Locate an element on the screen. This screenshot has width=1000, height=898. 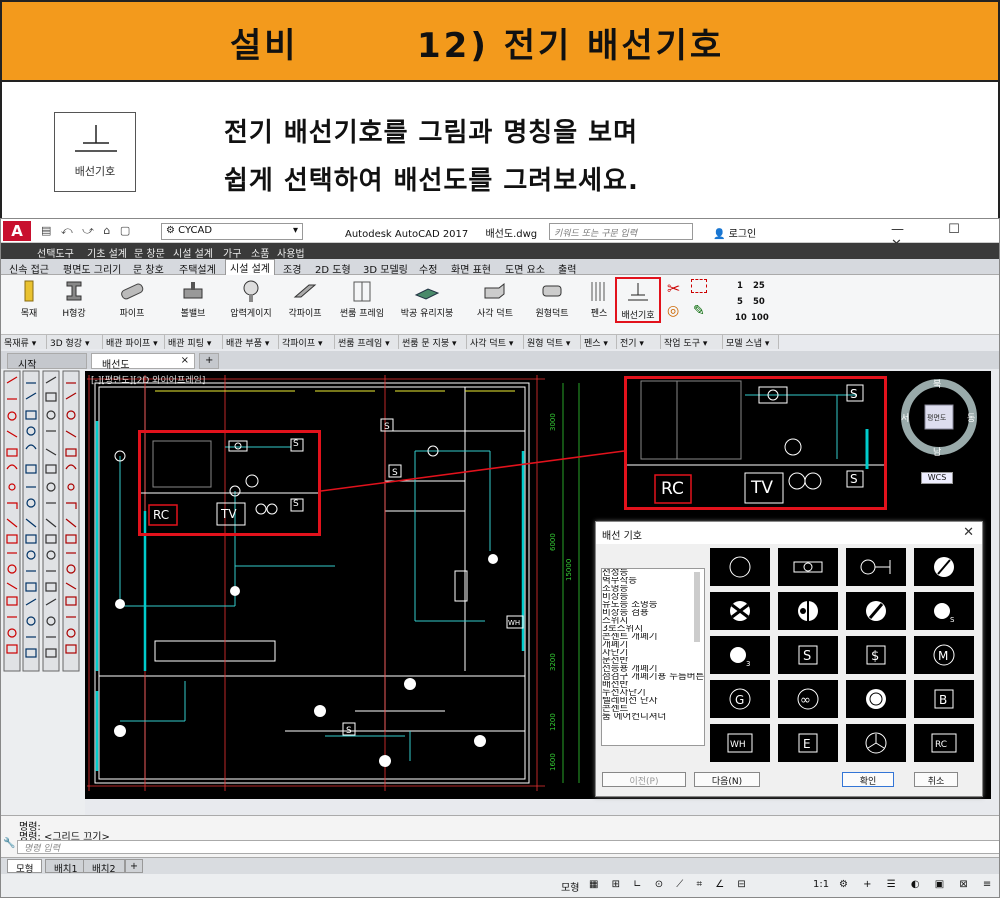
panel-title: 배관 파이프 ▾ is located at coordinates (134, 342).